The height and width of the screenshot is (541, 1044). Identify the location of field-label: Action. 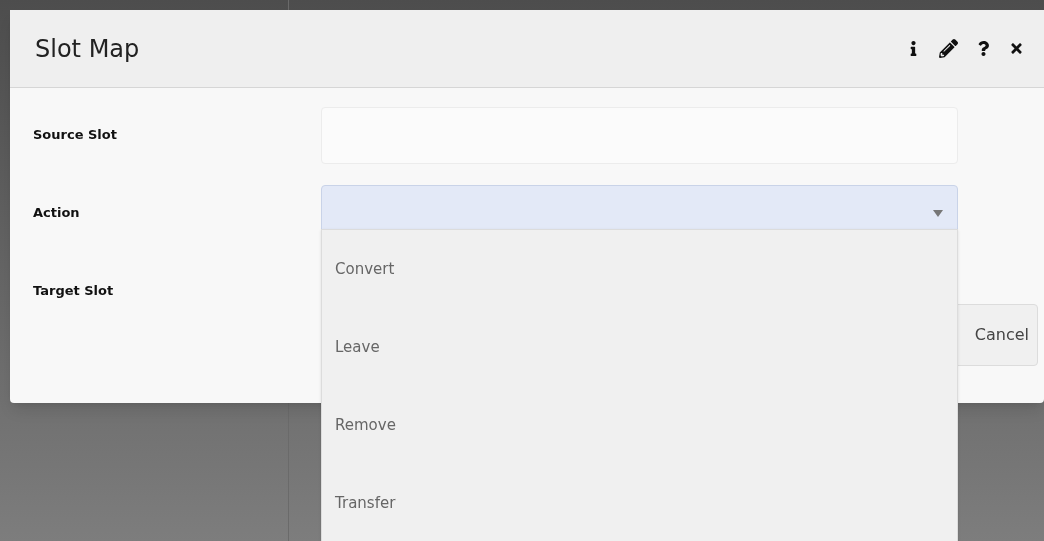
(56, 213).